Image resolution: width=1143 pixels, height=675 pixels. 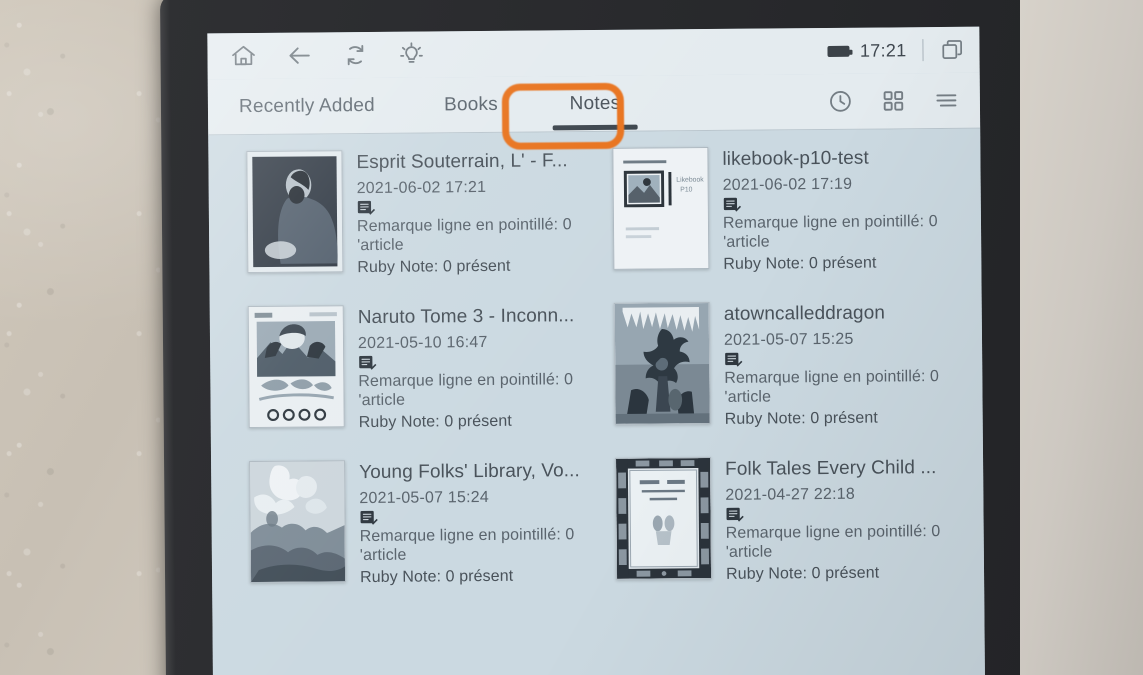 What do you see at coordinates (788, 339) in the screenshot?
I see `note-date: 2021-05-07 15:25` at bounding box center [788, 339].